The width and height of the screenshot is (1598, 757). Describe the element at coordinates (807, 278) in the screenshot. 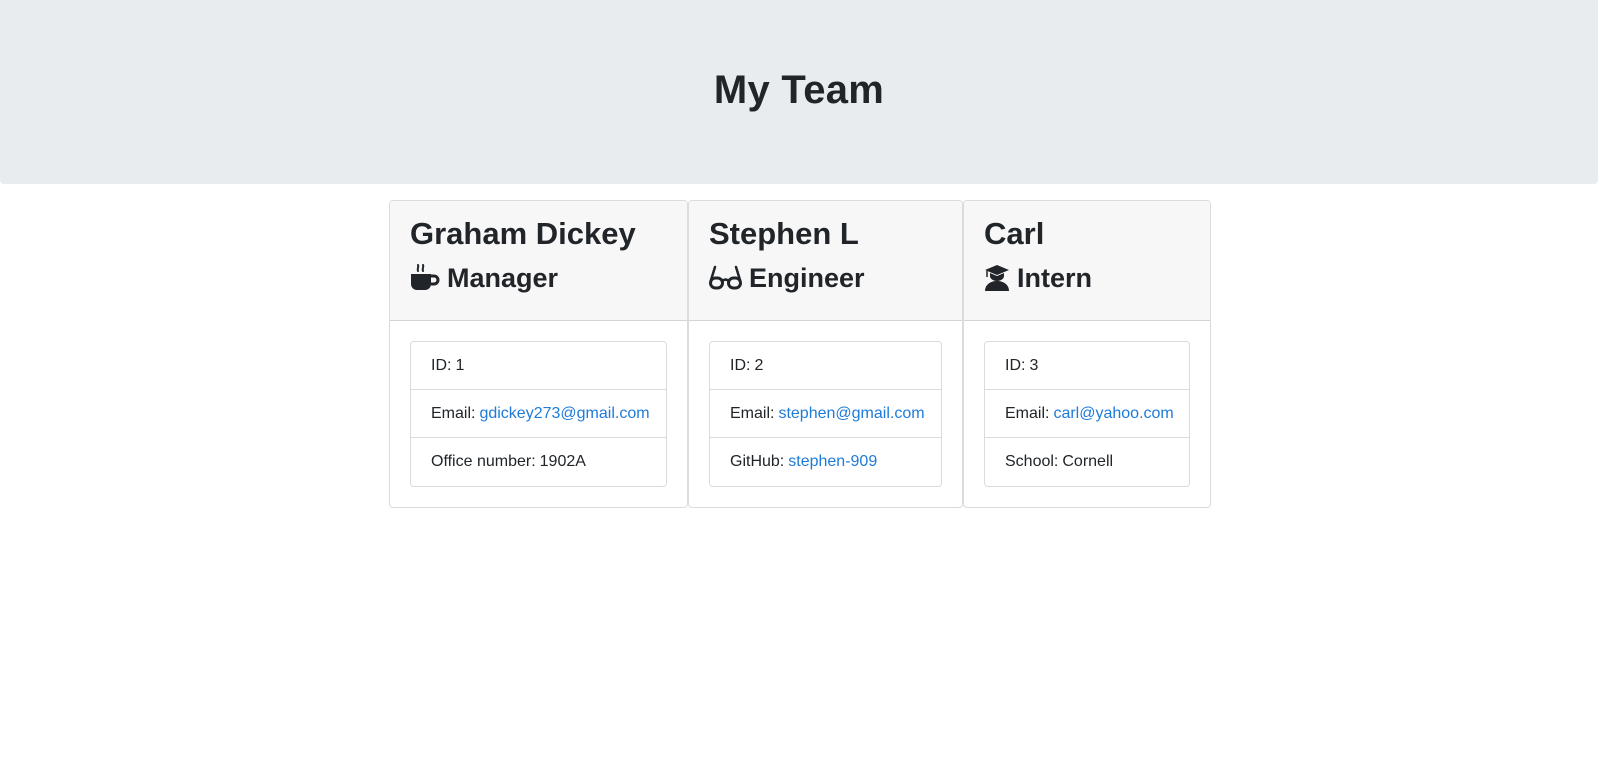

I see `role-label: Engineer` at that location.